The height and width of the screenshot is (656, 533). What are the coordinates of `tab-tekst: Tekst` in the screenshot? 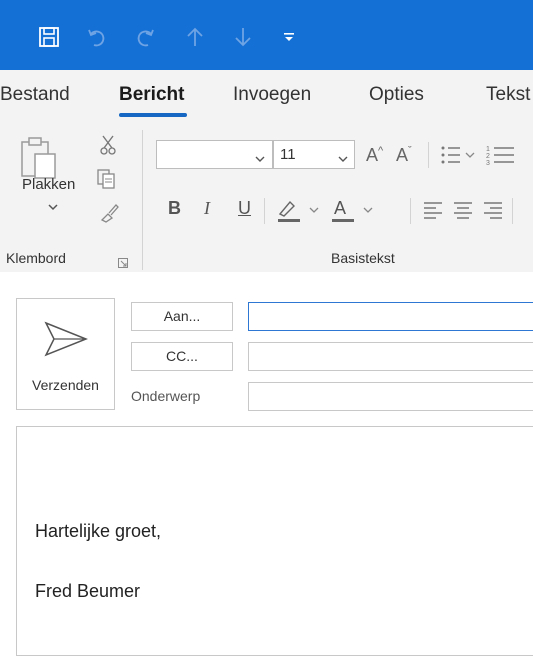 It's located at (508, 95).